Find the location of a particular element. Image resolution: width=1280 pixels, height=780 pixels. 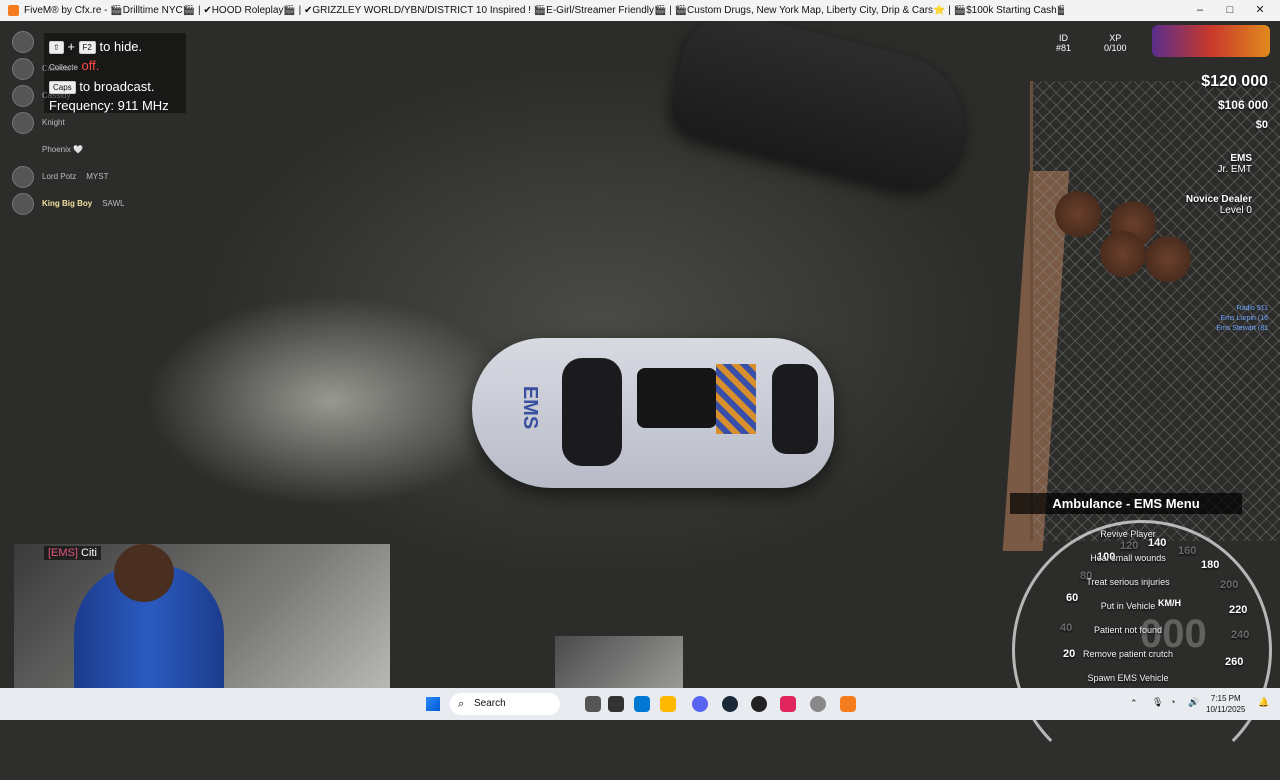

menu-item-remove-crutch: Remove patient crutch is located at coordinates (1128, 654).